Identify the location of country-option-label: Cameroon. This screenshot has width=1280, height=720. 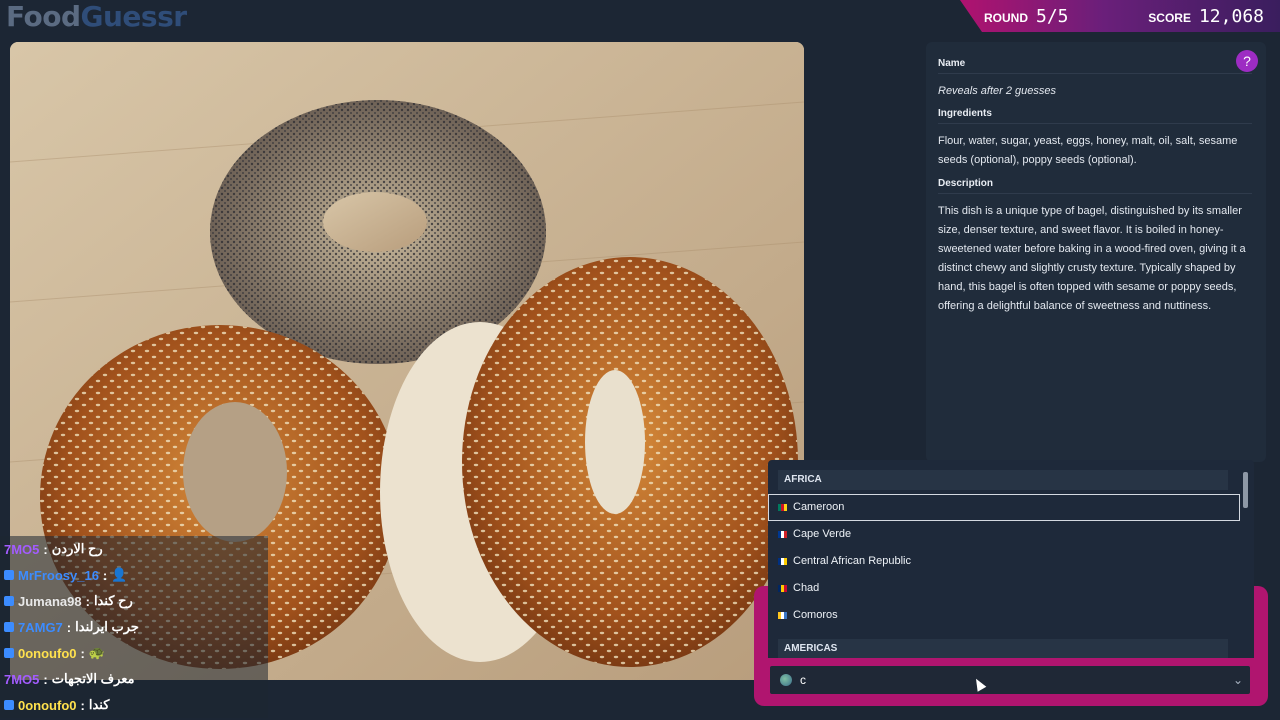
(819, 507).